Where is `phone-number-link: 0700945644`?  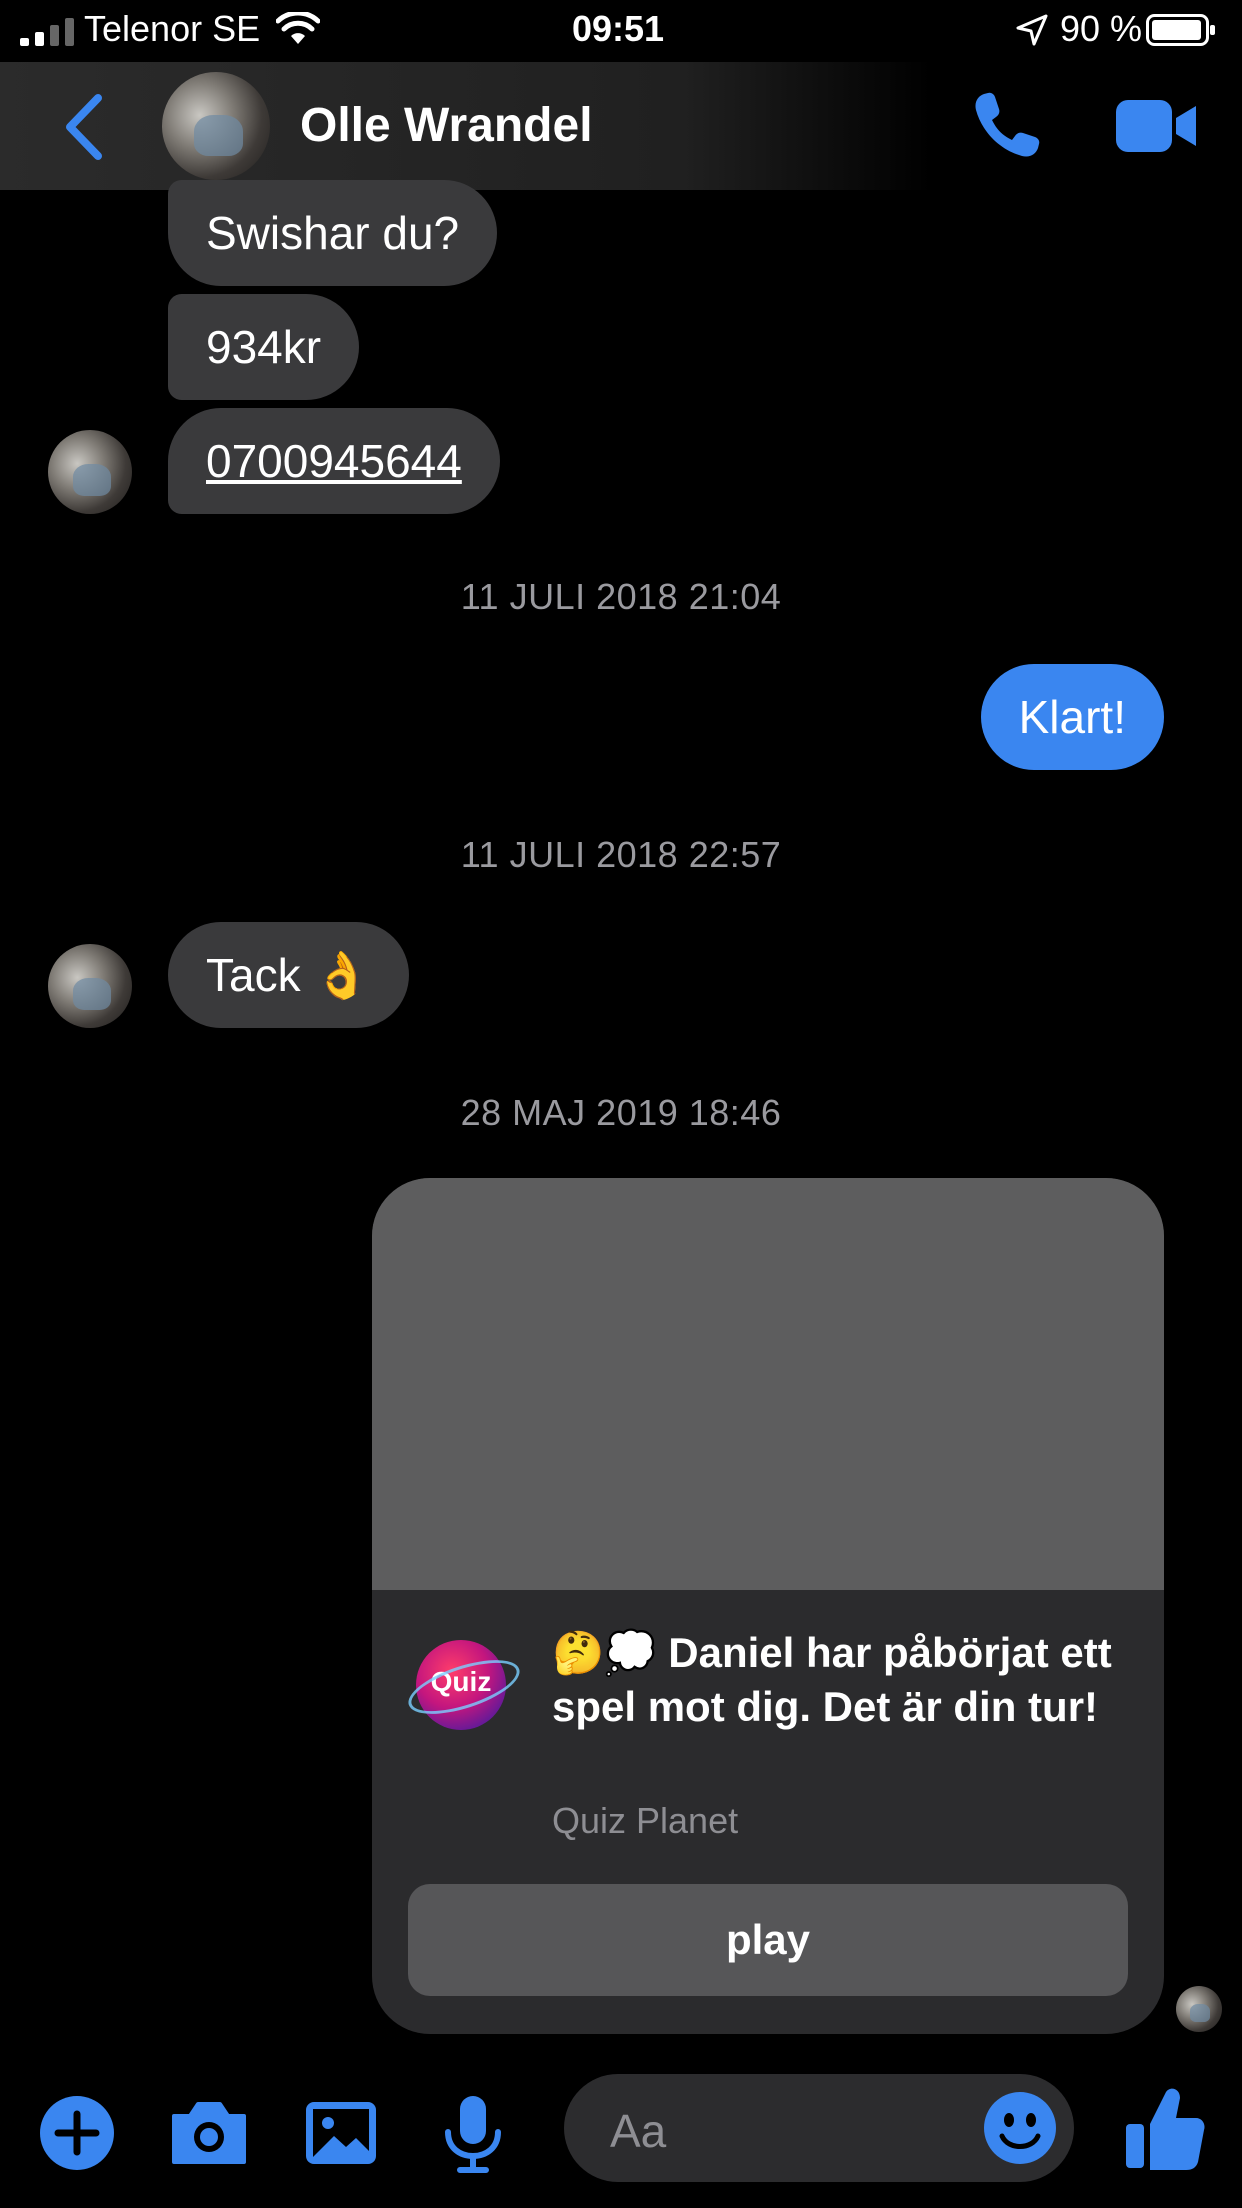 phone-number-link: 0700945644 is located at coordinates (334, 461).